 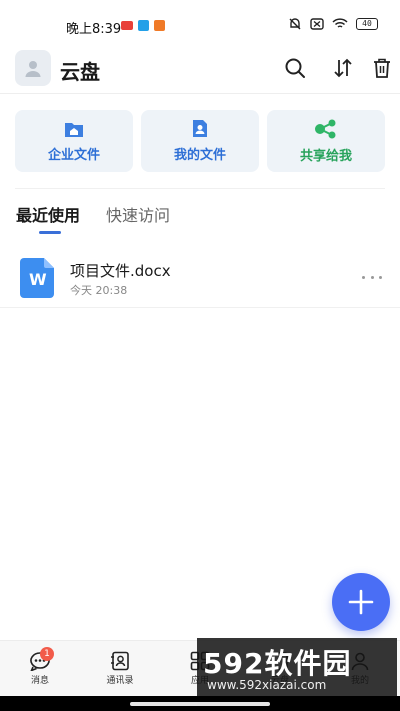 I want to click on more-options-button, so click(x=372, y=277).